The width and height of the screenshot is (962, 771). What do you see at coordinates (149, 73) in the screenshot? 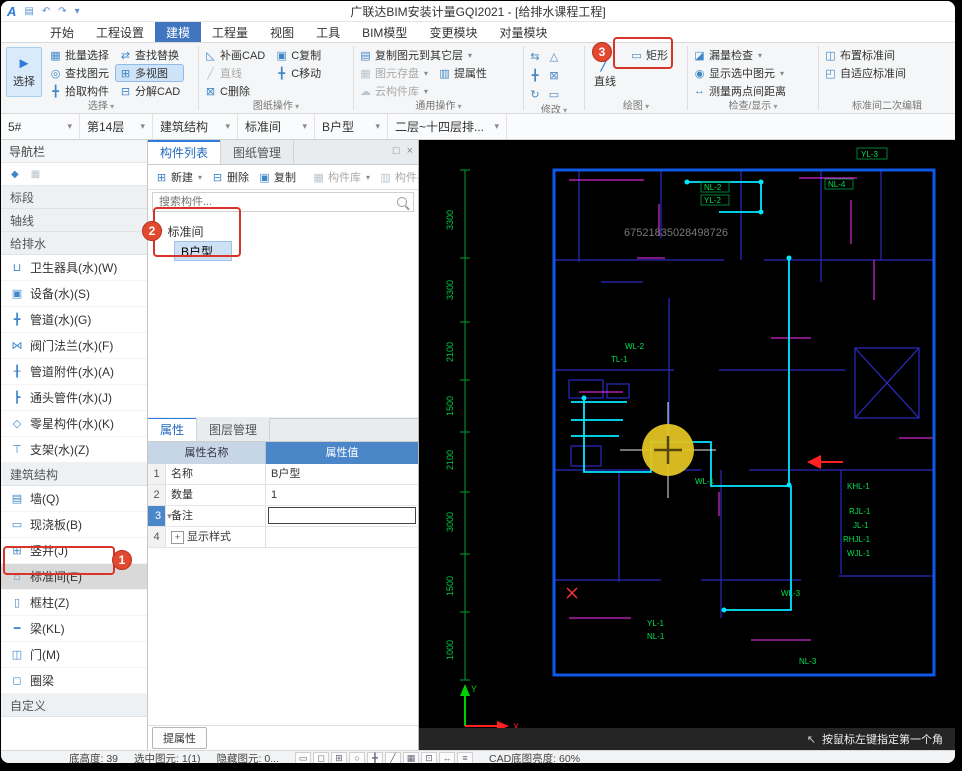
I see `multi-view-button: ⊞ 多视图` at bounding box center [149, 73].